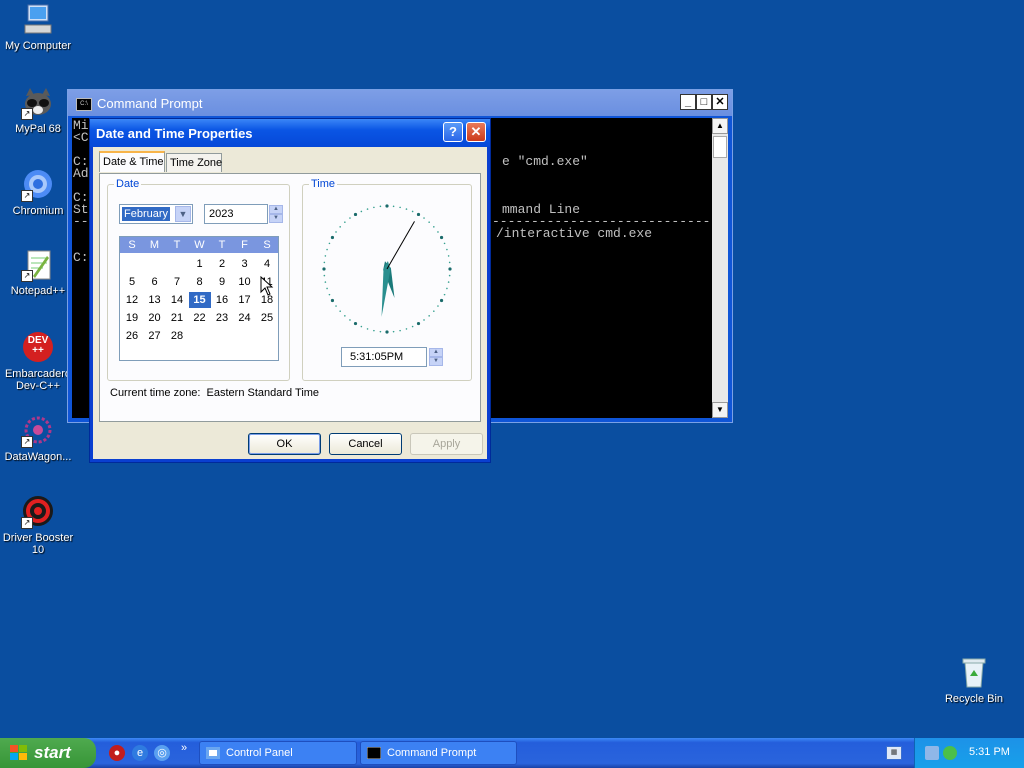 Image resolution: width=1024 pixels, height=768 pixels. I want to click on cancel-button: Cancel, so click(365, 444).